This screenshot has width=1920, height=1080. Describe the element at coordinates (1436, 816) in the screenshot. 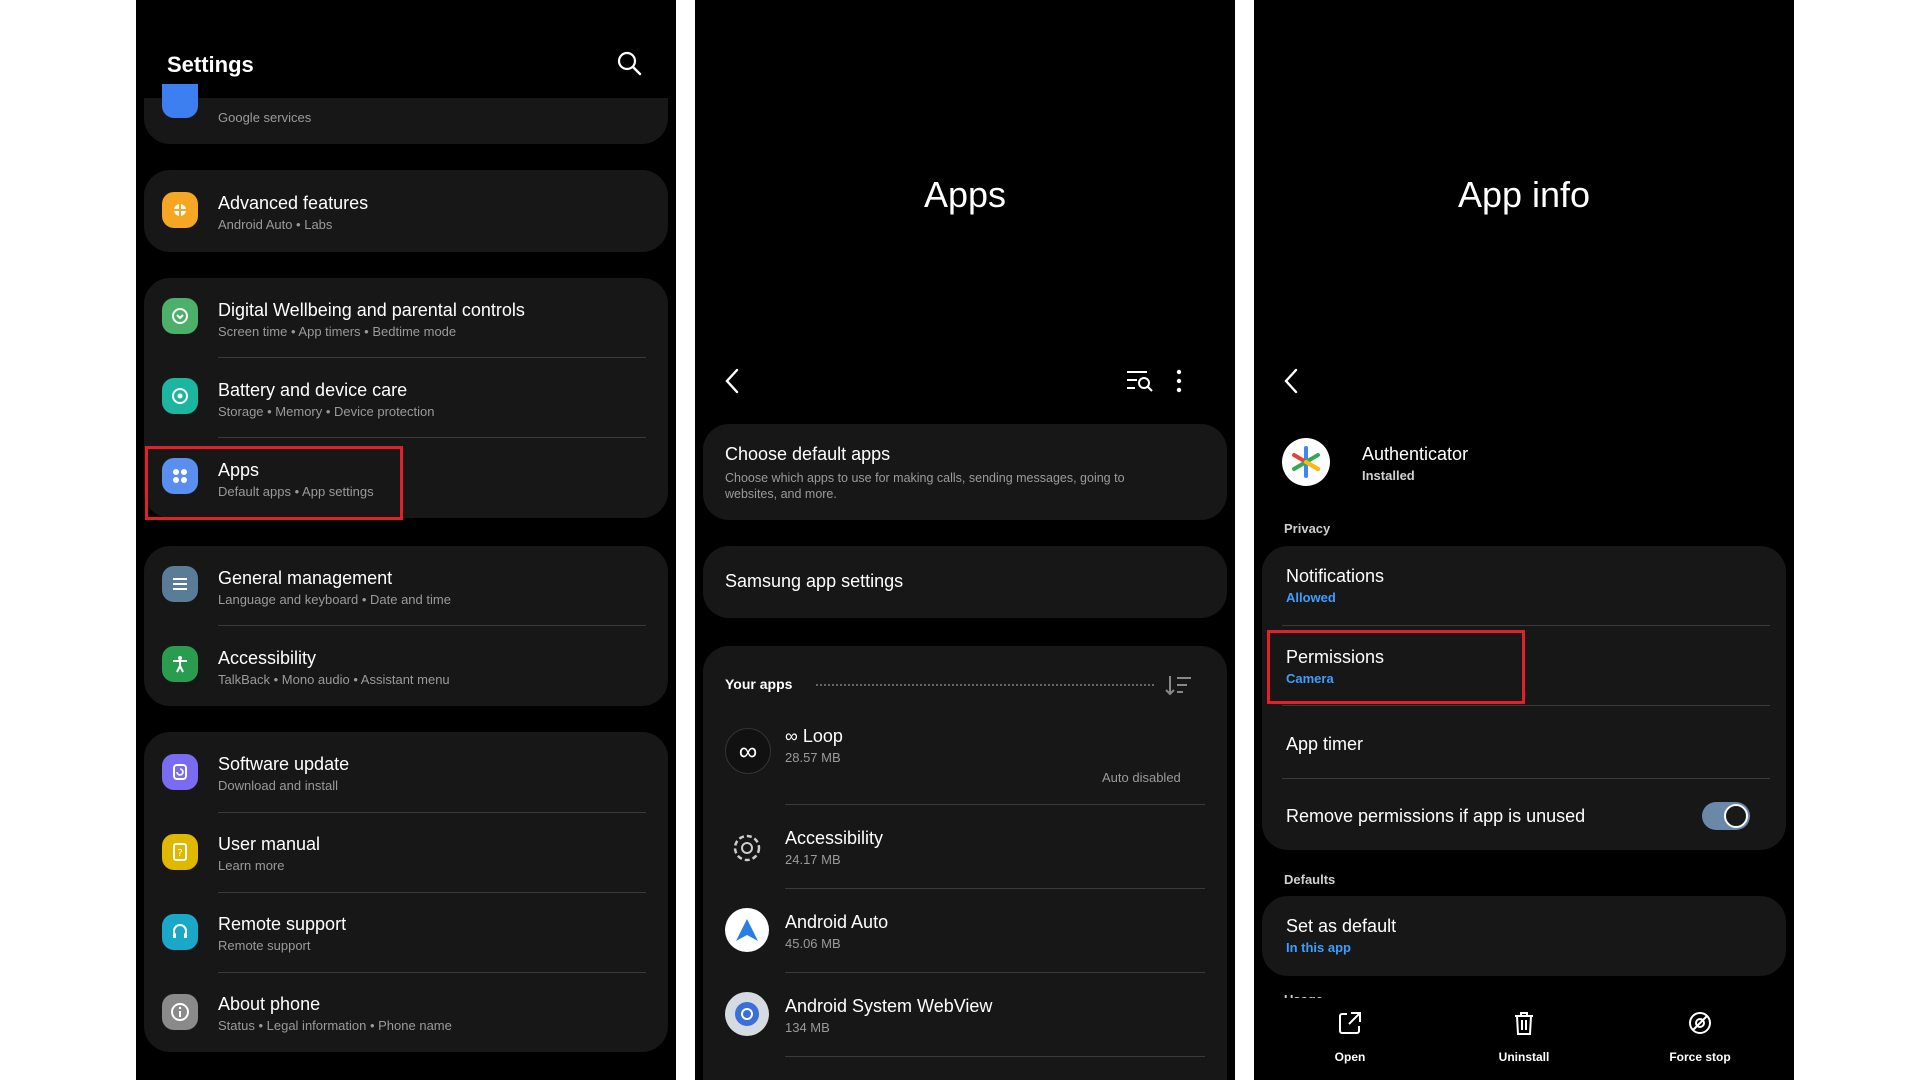

I see `remove-permissions-label: Remove permissions if app is unused` at that location.